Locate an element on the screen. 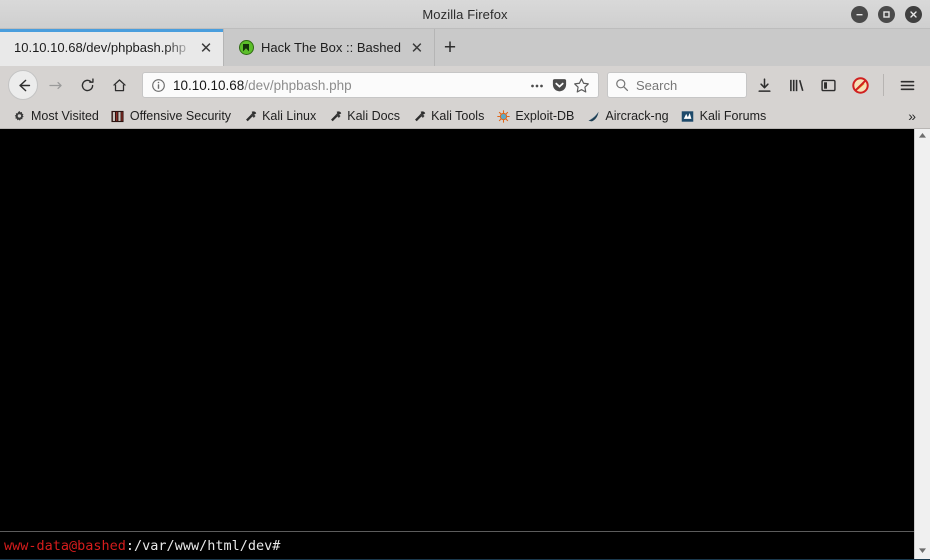 Image resolution: width=930 pixels, height=560 pixels. home-icon is located at coordinates (119, 84).